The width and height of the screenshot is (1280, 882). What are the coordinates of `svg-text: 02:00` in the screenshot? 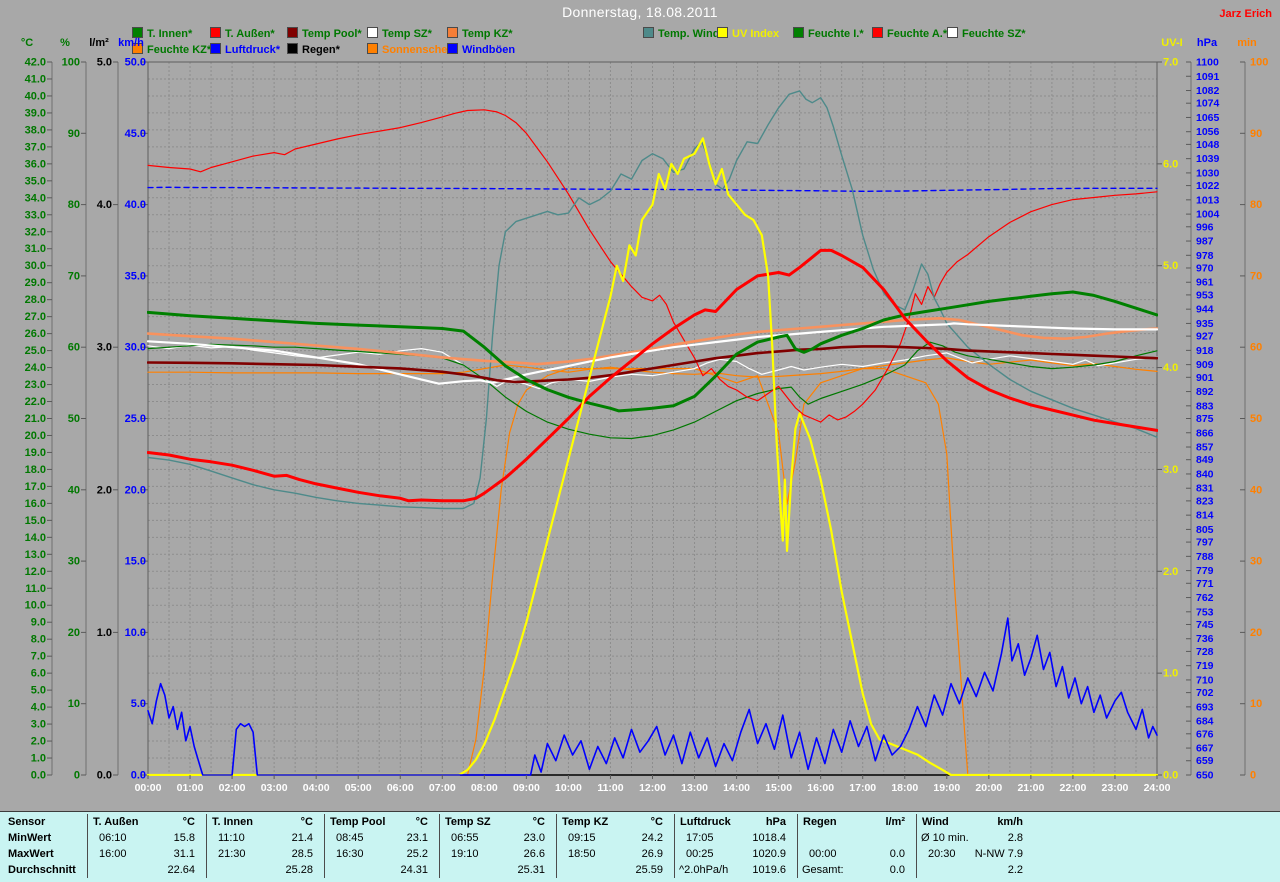 It's located at (232, 788).